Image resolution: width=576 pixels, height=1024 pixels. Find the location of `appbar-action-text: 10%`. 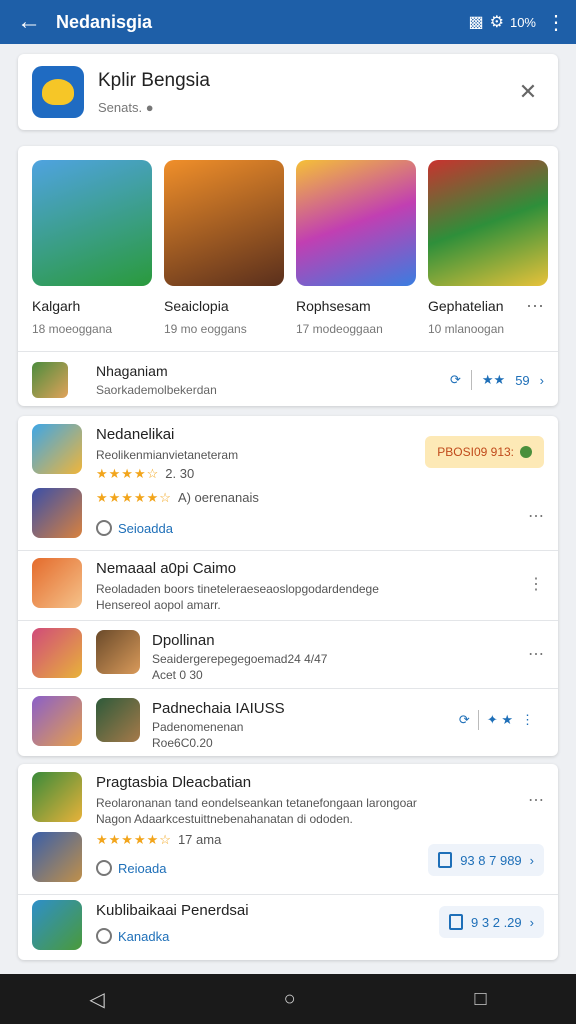

appbar-action-text: 10% is located at coordinates (522, 22).